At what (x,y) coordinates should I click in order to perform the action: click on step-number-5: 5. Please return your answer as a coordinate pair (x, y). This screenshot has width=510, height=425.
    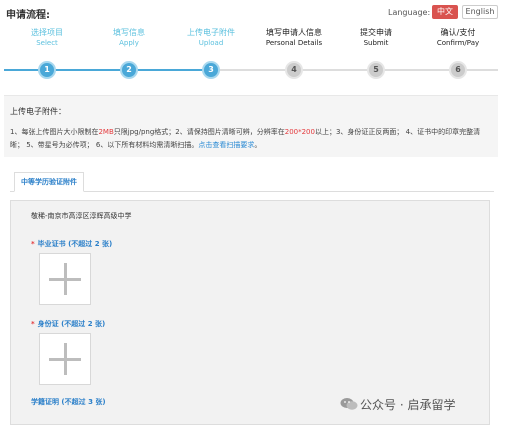
    Looking at the image, I should click on (376, 70).